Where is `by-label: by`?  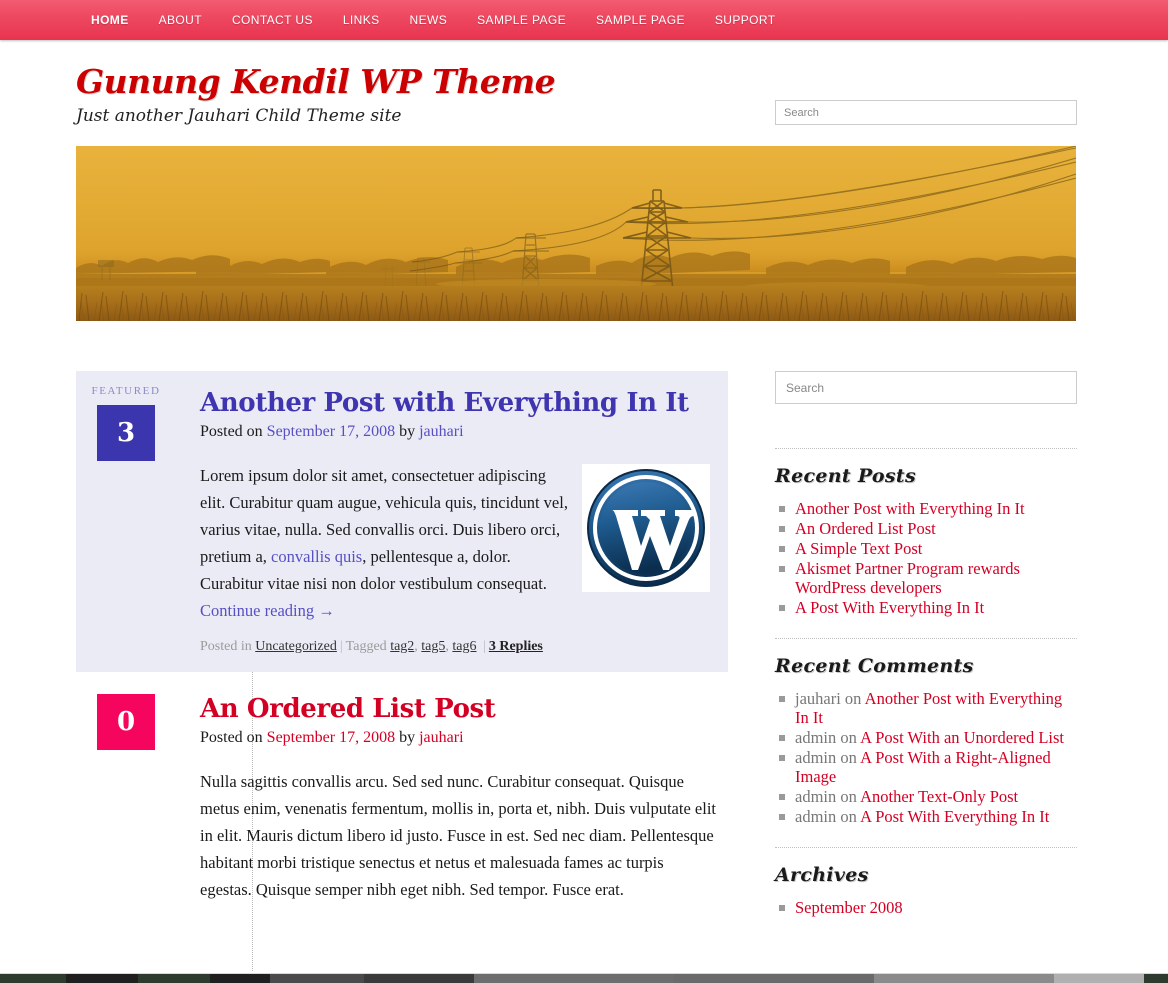
by-label: by is located at coordinates (407, 431).